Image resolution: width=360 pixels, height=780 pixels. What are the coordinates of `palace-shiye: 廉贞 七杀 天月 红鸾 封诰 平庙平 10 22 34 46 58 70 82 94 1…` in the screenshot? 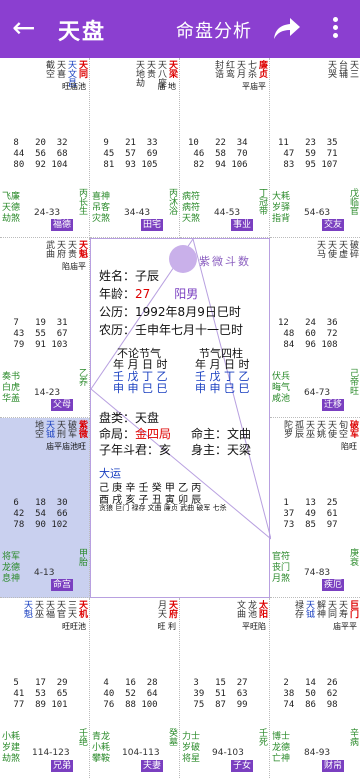 It's located at (225, 148).